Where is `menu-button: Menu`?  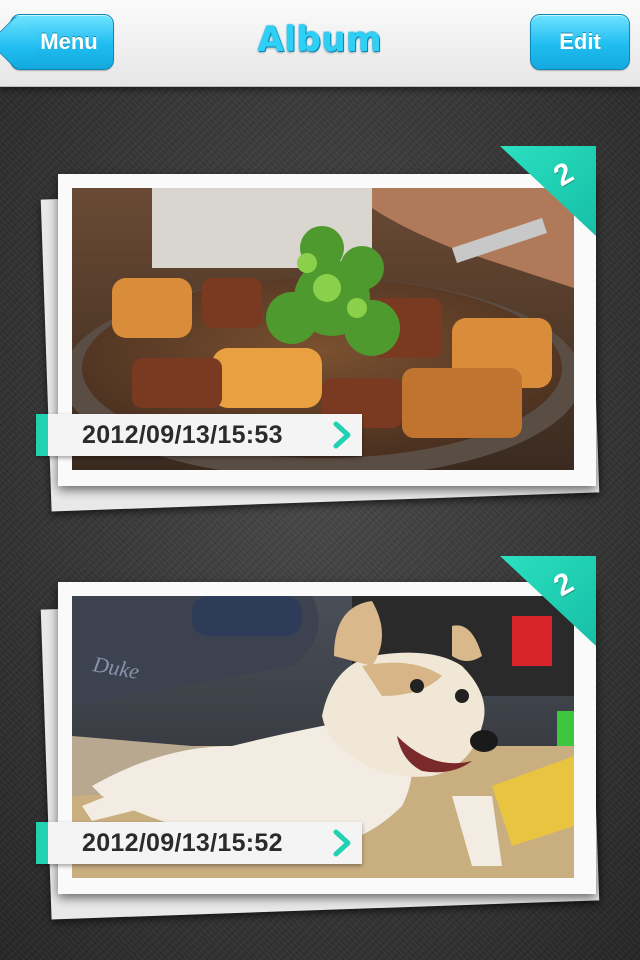 menu-button: Menu is located at coordinates (62, 42).